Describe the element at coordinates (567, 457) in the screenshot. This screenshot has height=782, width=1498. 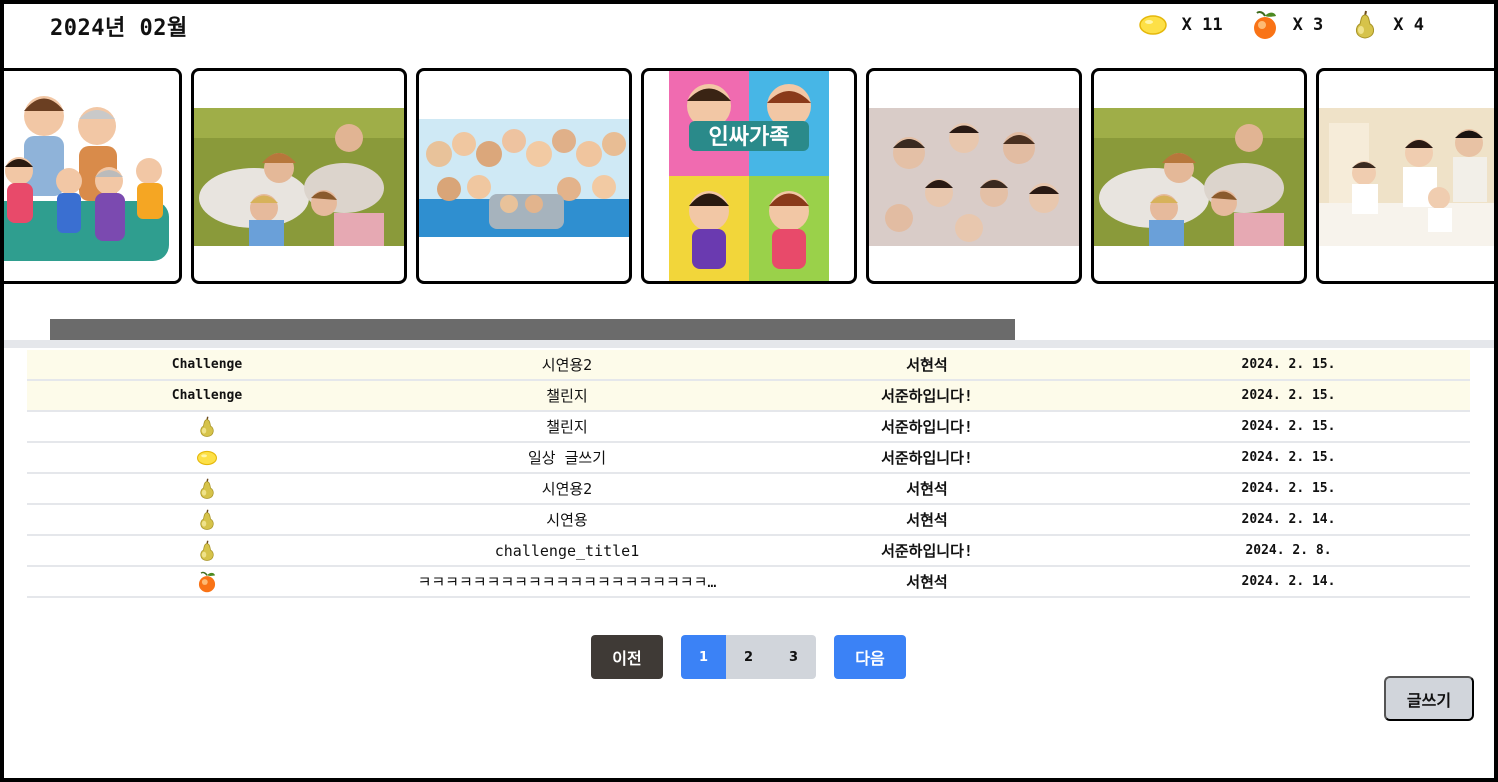
I see `row-title: 일상 글쓰기` at that location.